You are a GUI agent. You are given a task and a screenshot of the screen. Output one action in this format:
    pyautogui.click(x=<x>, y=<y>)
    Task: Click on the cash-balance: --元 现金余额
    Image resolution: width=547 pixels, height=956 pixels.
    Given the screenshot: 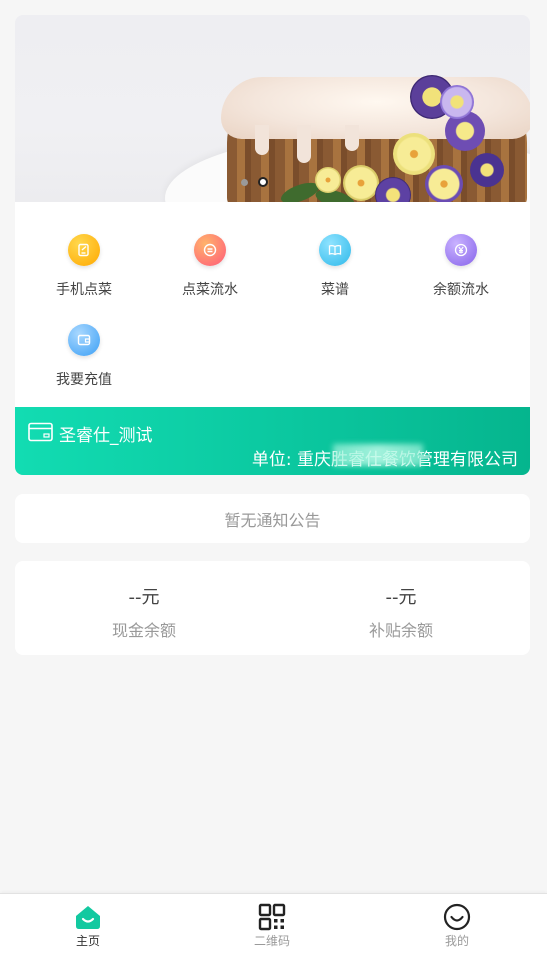 What is the action you would take?
    pyautogui.click(x=144, y=612)
    